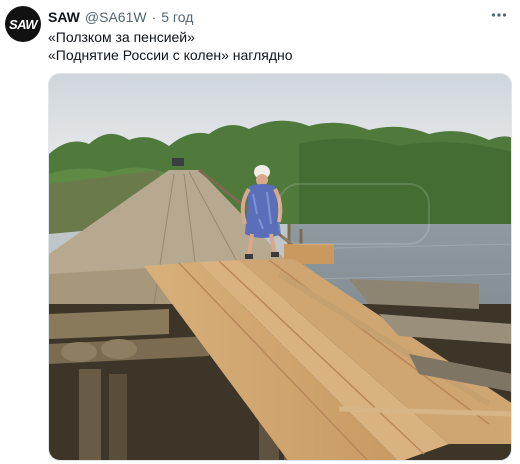 The height and width of the screenshot is (464, 520). I want to click on avatar-logo-text: SAW, so click(23, 24).